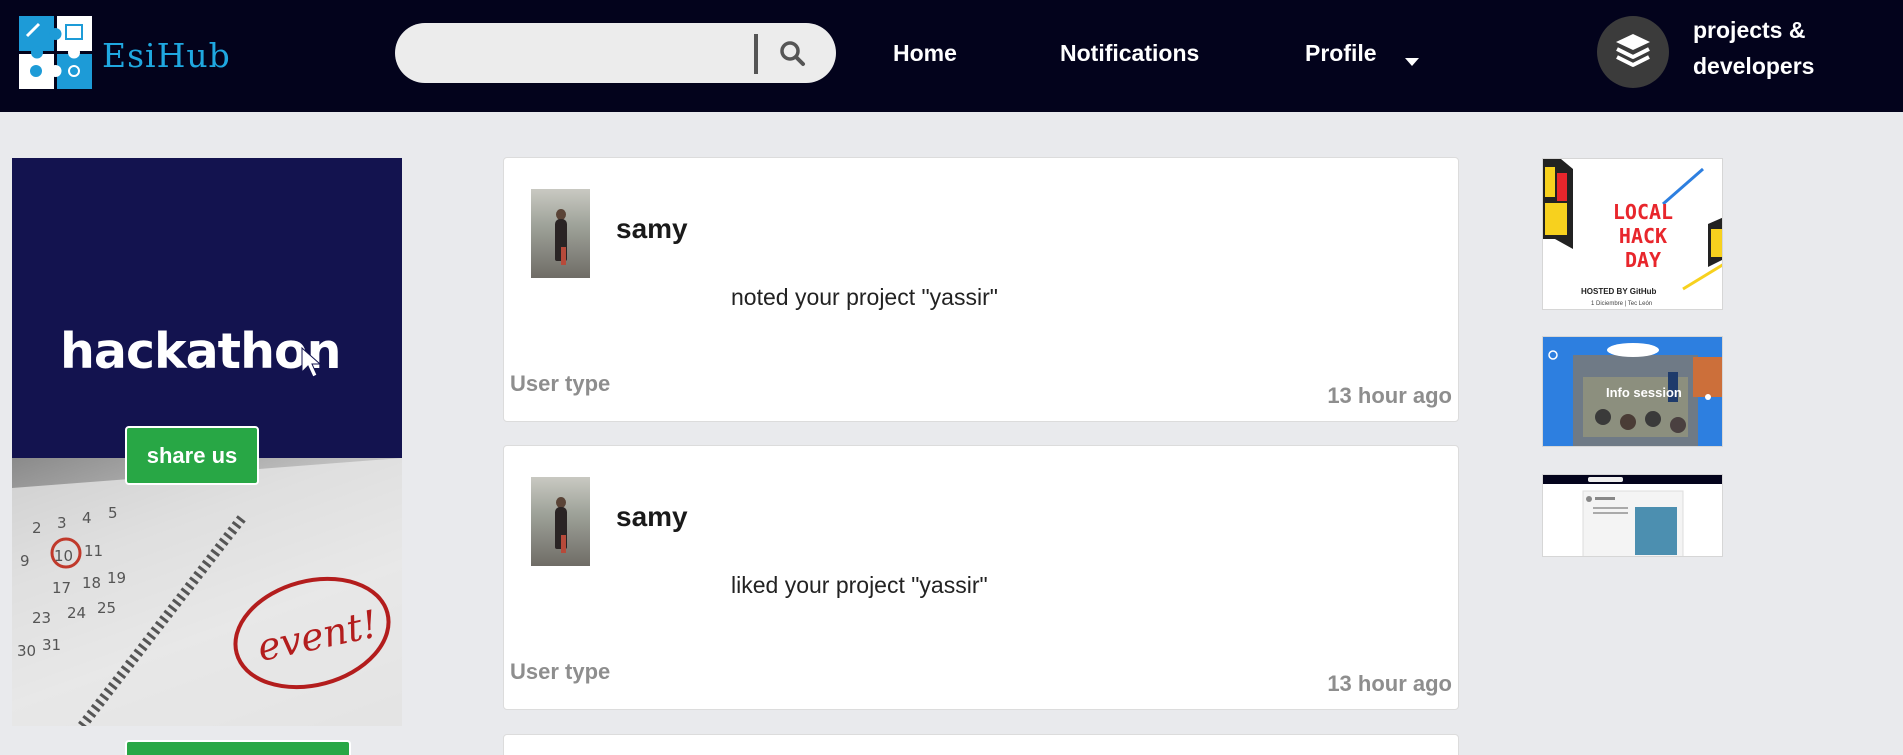 This screenshot has height=755, width=1903. What do you see at coordinates (37, 528) in the screenshot?
I see `svg-text: 2` at bounding box center [37, 528].